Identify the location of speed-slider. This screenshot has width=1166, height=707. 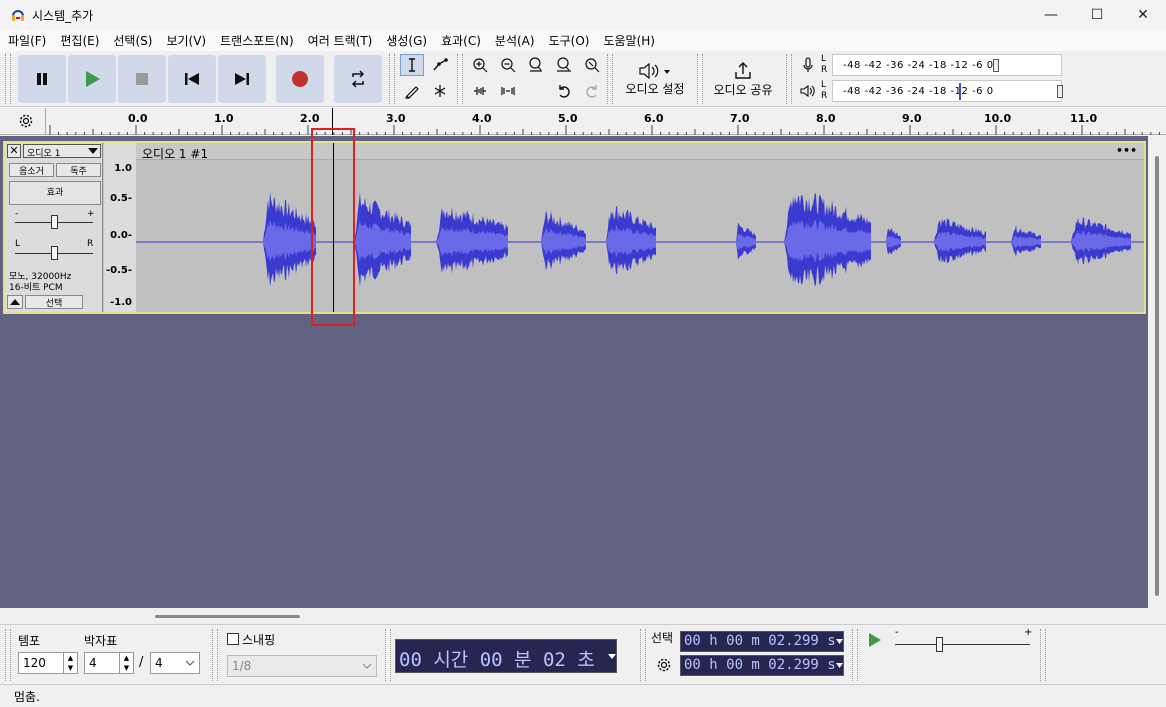
(939, 644).